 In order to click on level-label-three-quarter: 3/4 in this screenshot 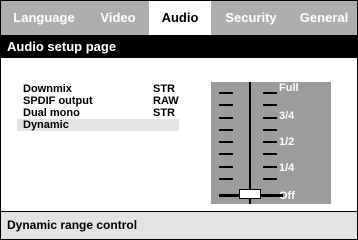, I will do `click(287, 116)`.